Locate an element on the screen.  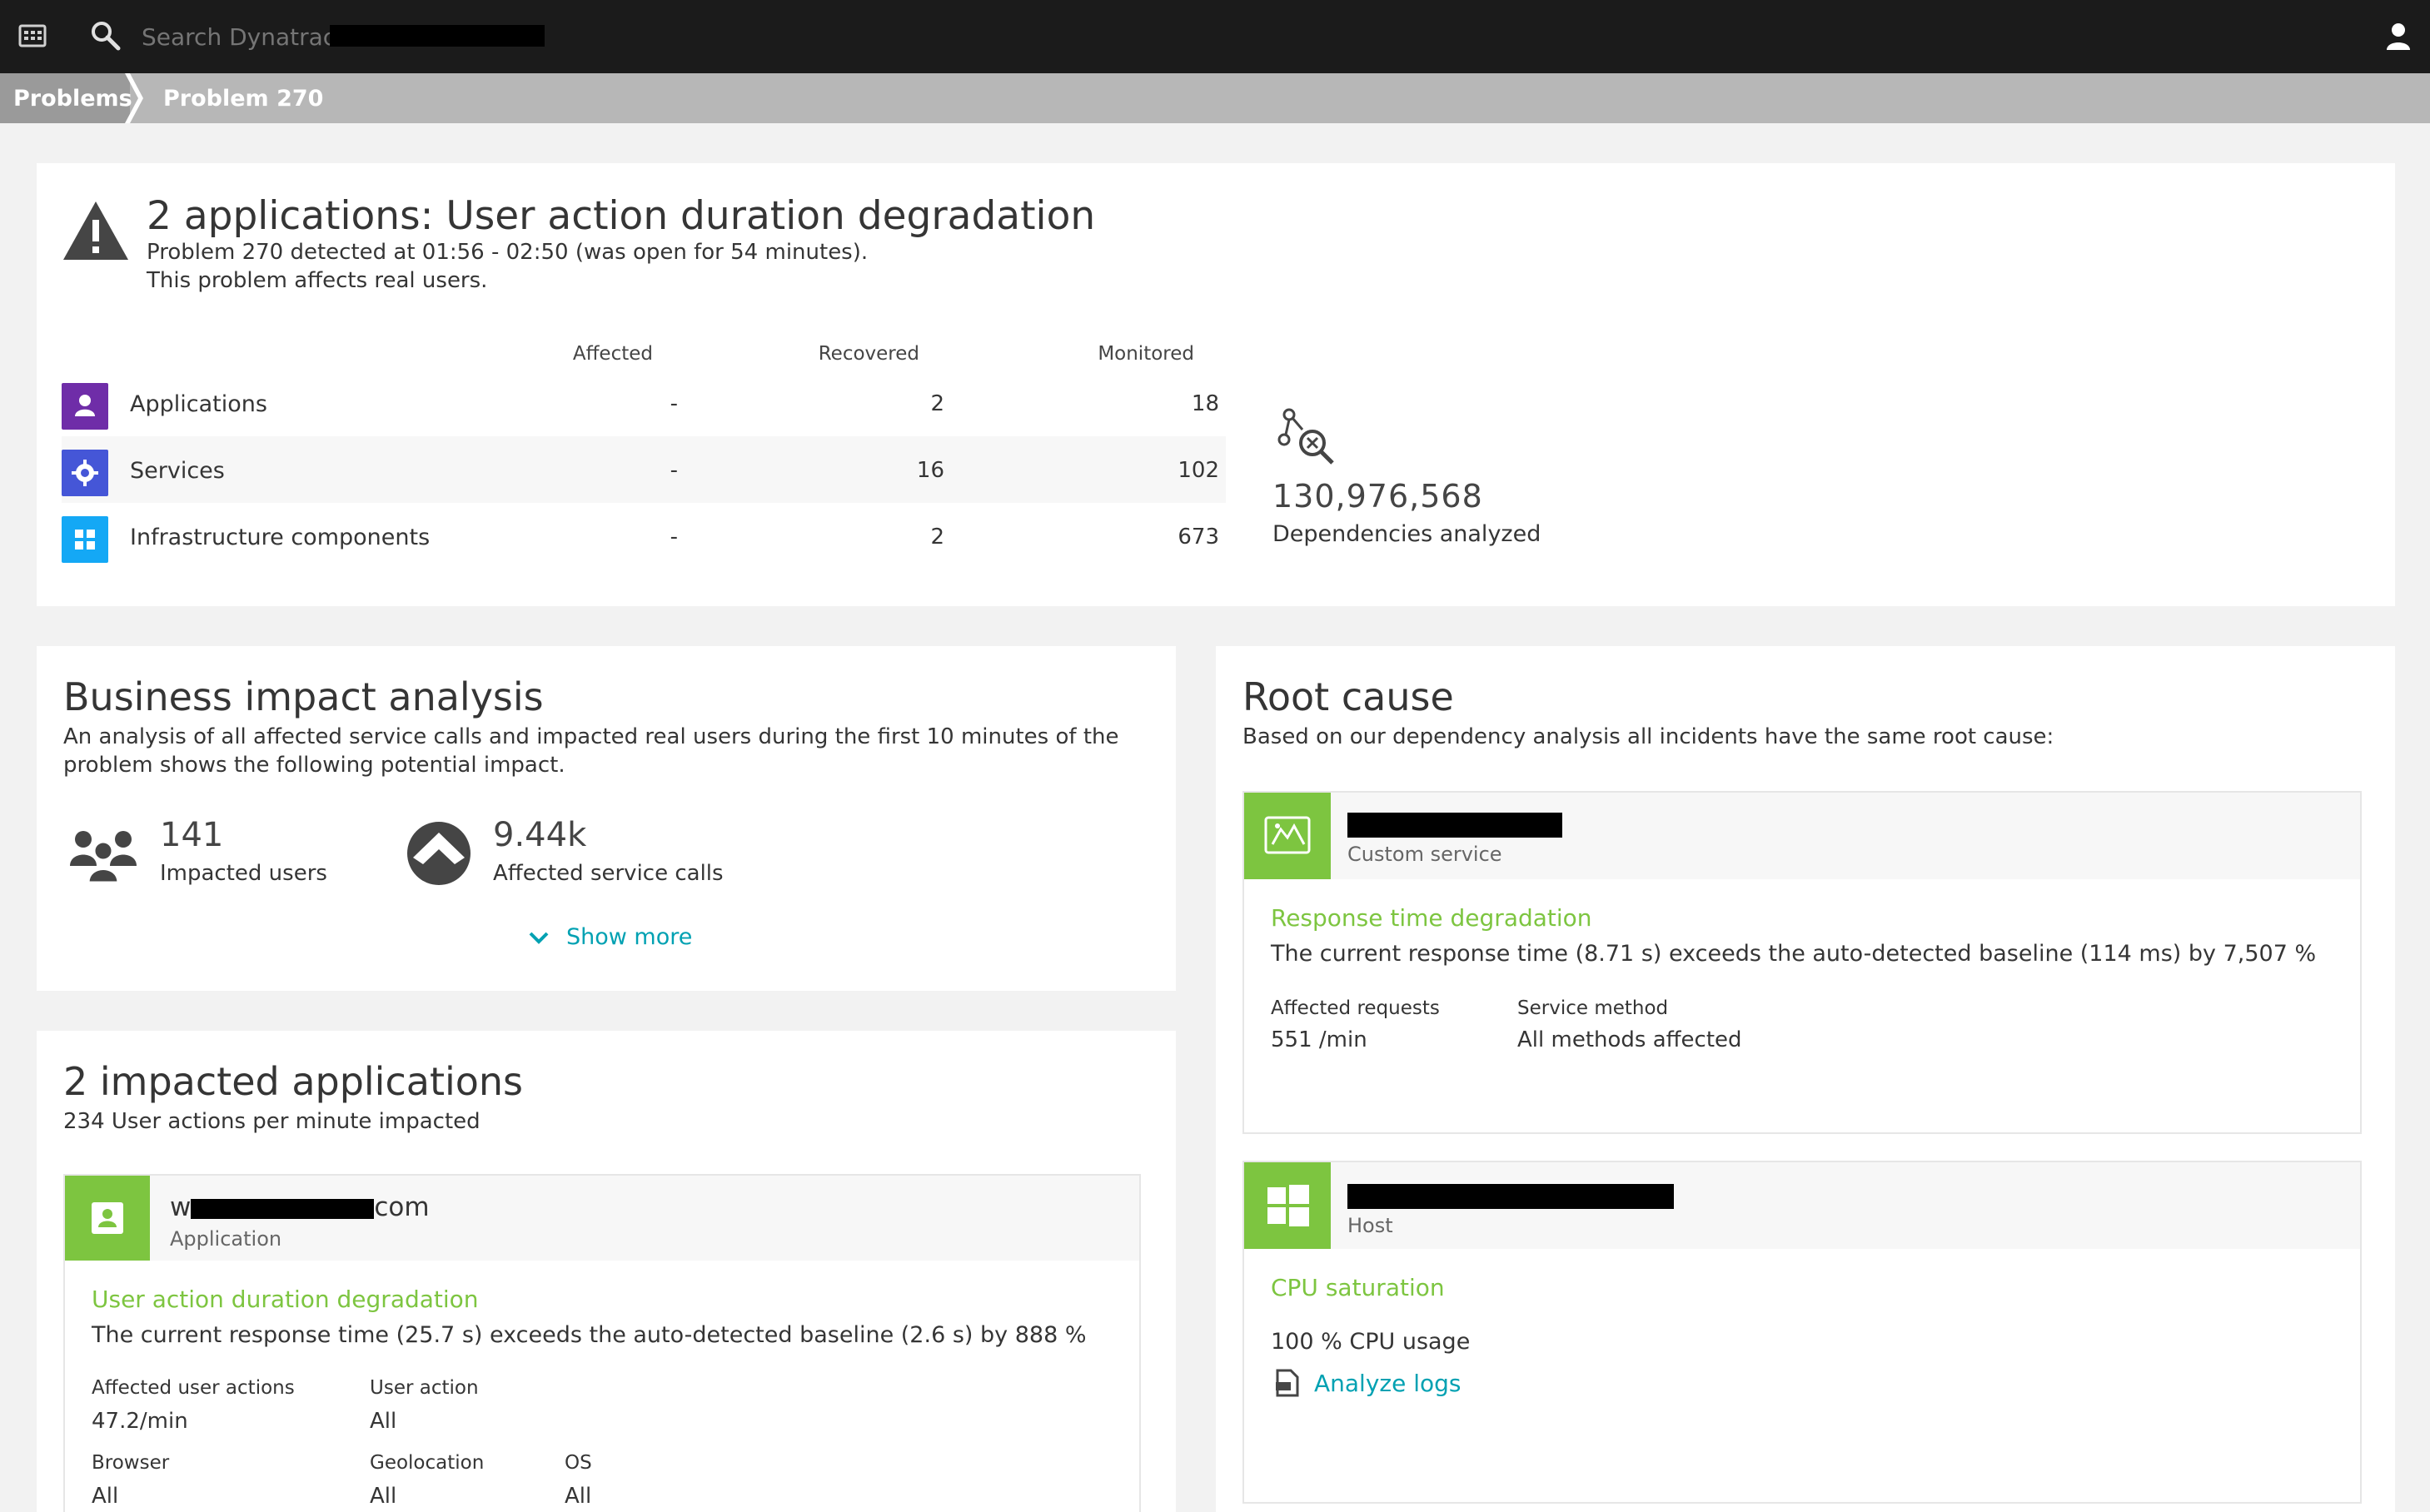
service-entity-header: Custom service is located at coordinates (1802, 836).